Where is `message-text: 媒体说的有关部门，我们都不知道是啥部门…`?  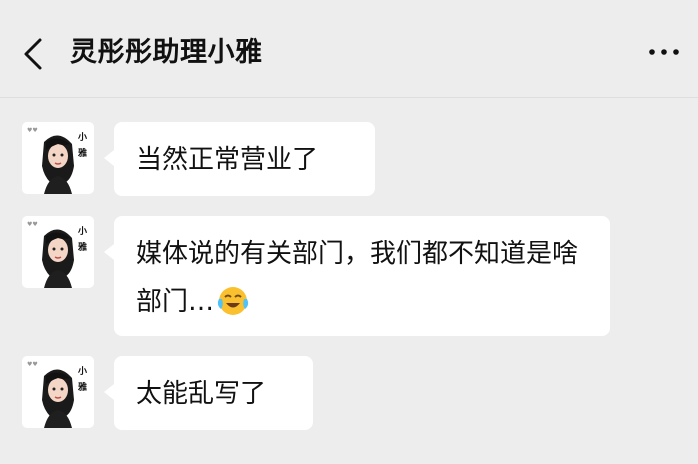
message-text: 媒体说的有关部门，我们都不知道是啥部门… is located at coordinates (357, 278).